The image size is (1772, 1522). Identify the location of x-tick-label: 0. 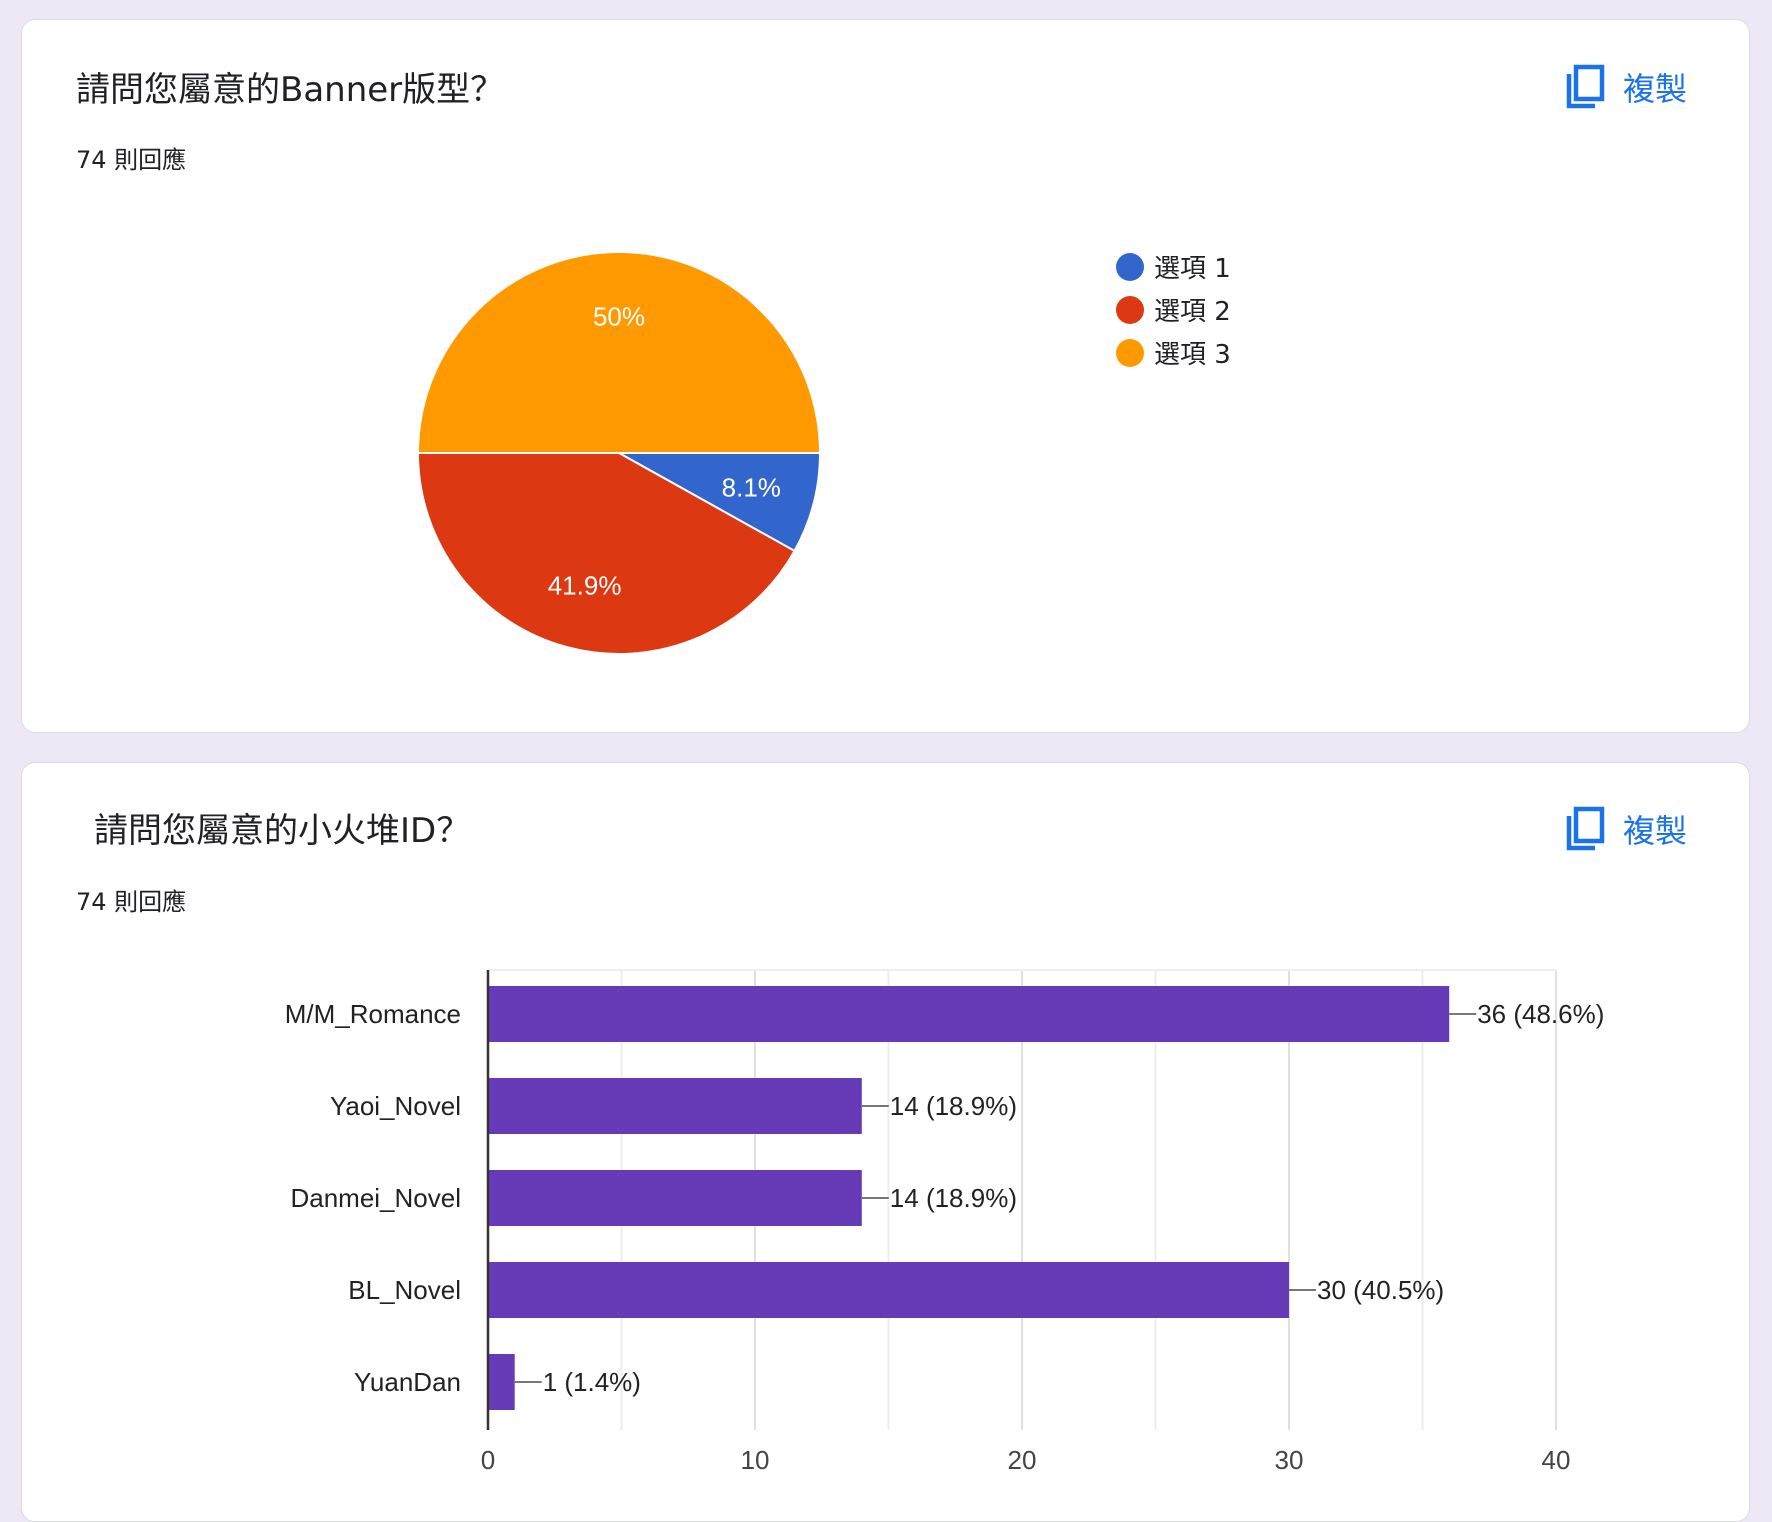
(488, 1460).